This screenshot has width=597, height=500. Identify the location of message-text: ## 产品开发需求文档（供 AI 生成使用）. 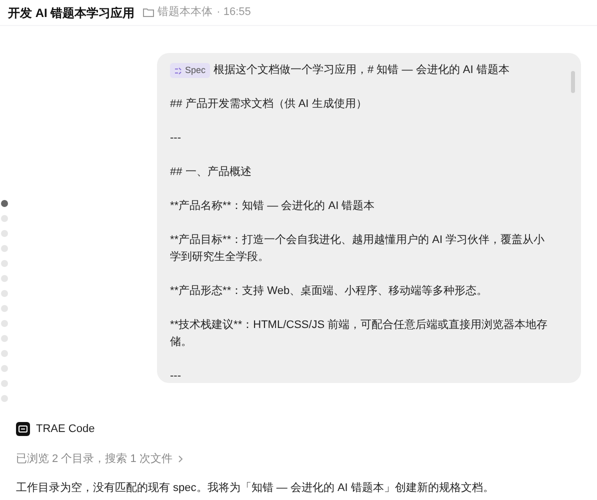
(269, 104).